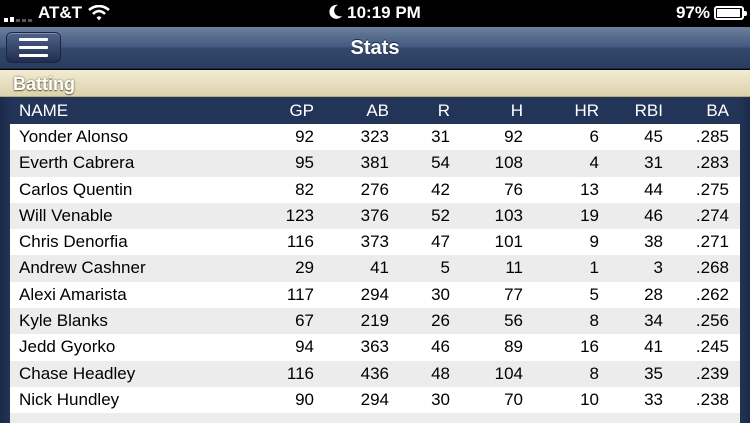 The image size is (750, 423). Describe the element at coordinates (513, 321) in the screenshot. I see `cell-h: 56` at that location.